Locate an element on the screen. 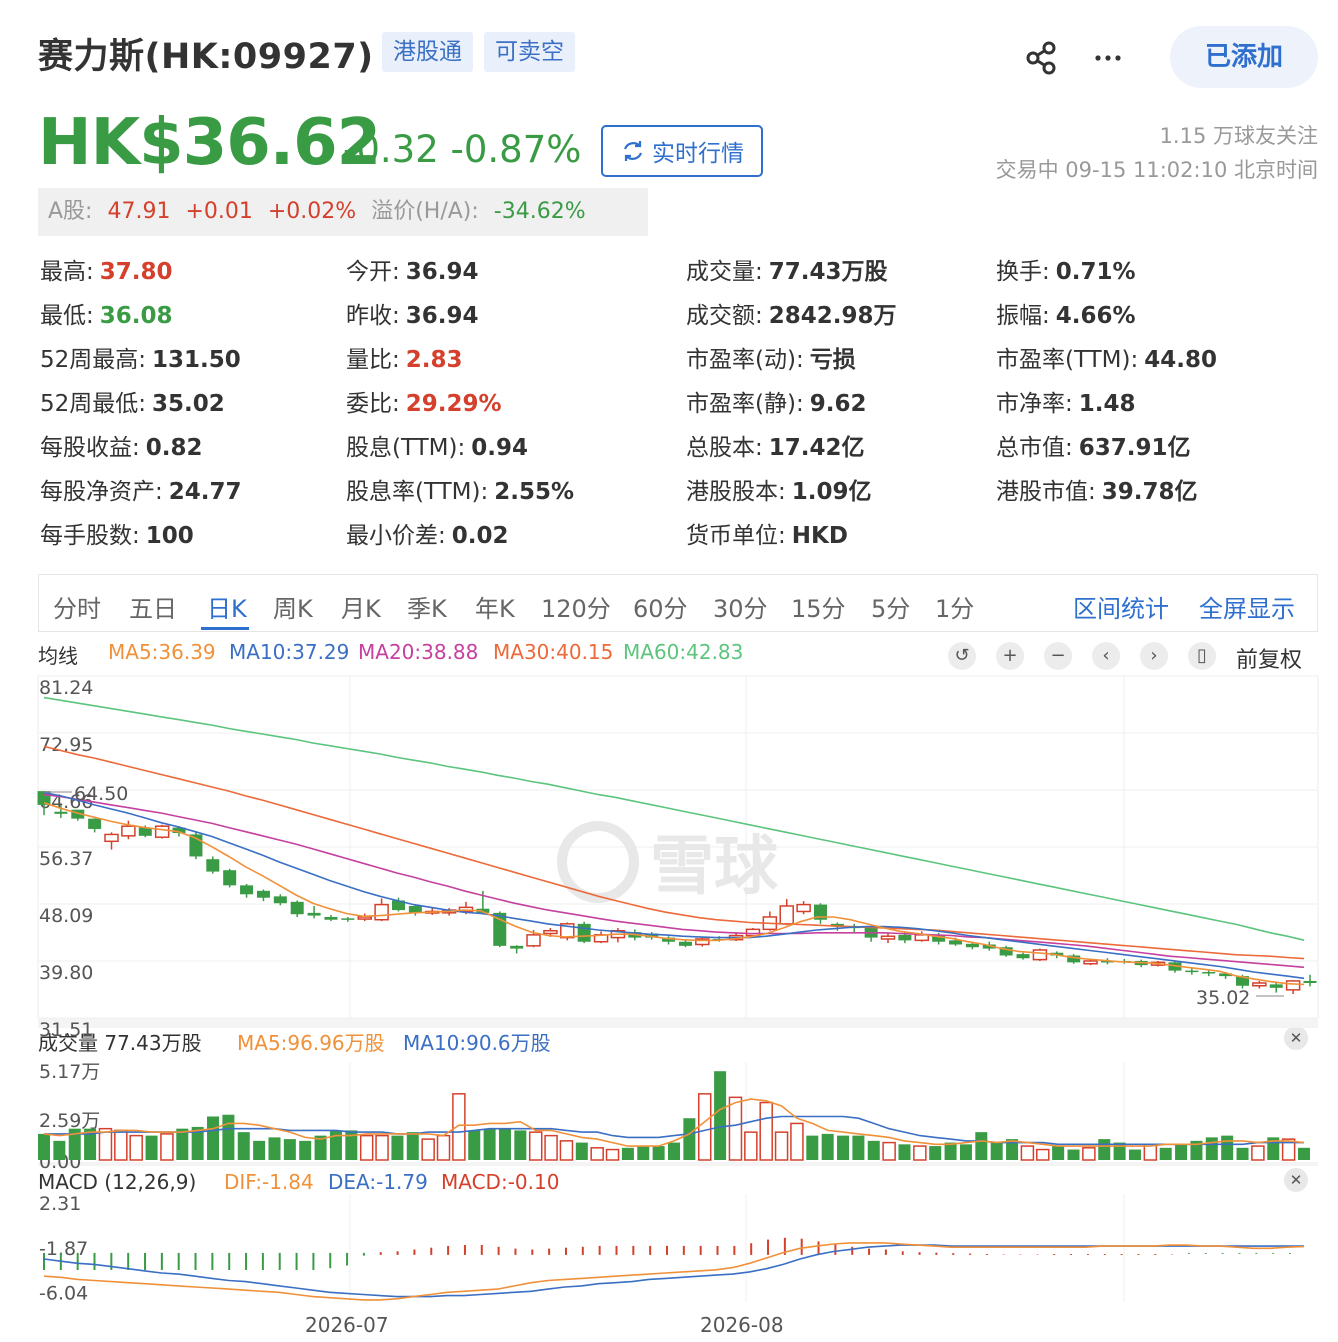  close-macd-icon: ✕ is located at coordinates (1296, 1180).